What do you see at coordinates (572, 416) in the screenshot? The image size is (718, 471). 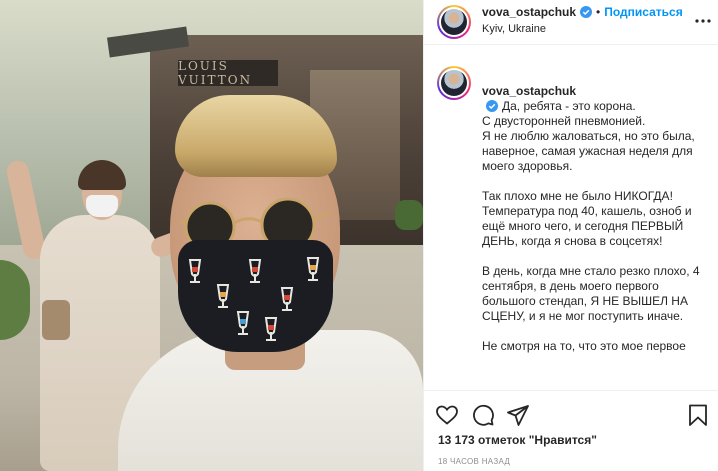 I see `action-icons` at bounding box center [572, 416].